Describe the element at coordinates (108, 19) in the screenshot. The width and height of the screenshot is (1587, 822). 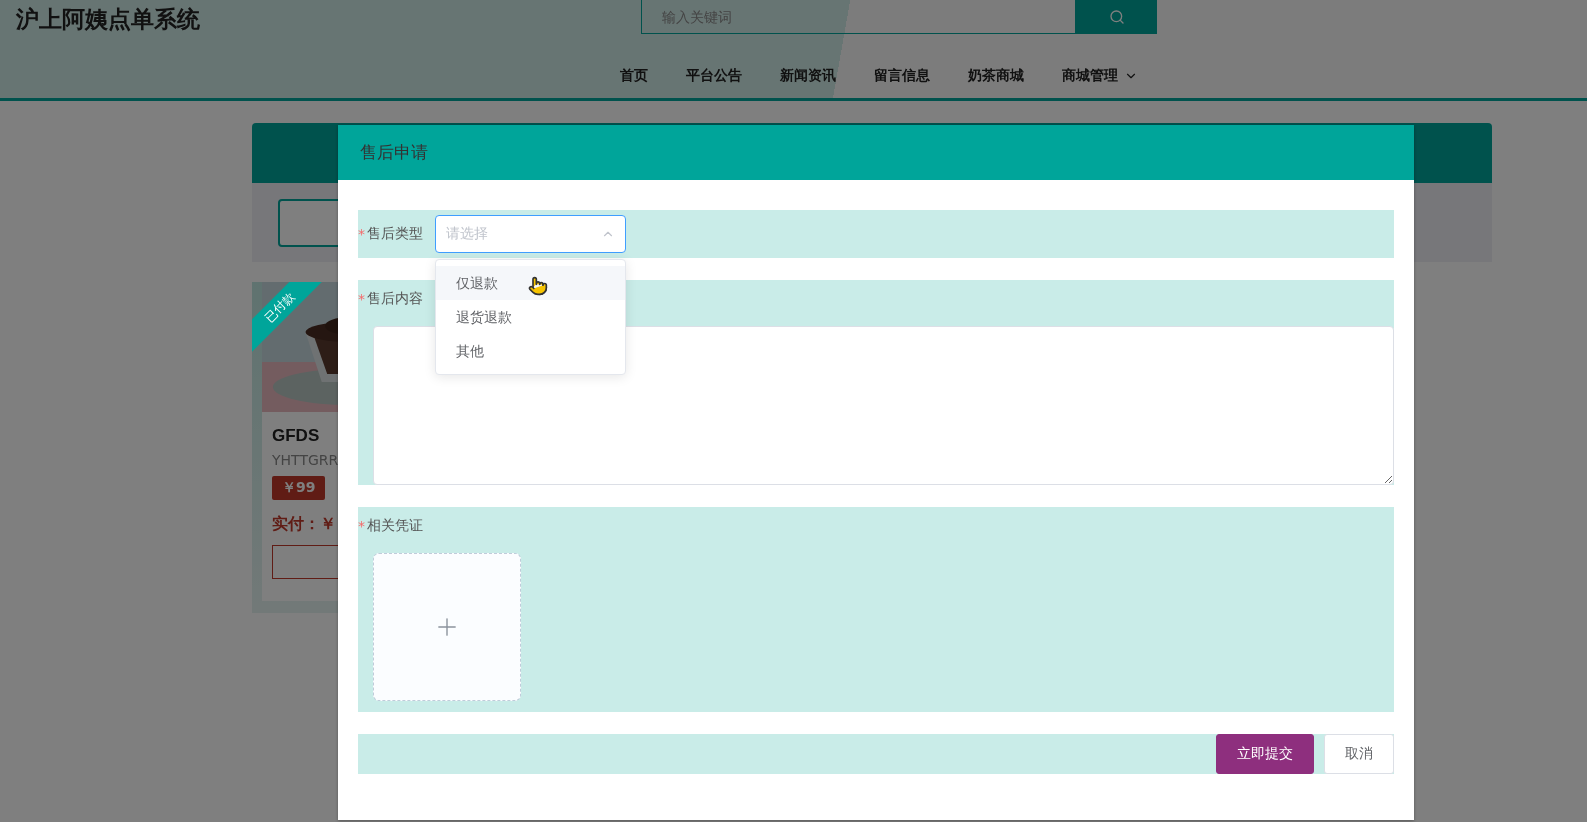
I see `site-title: 沪上阿姨点单系统` at that location.